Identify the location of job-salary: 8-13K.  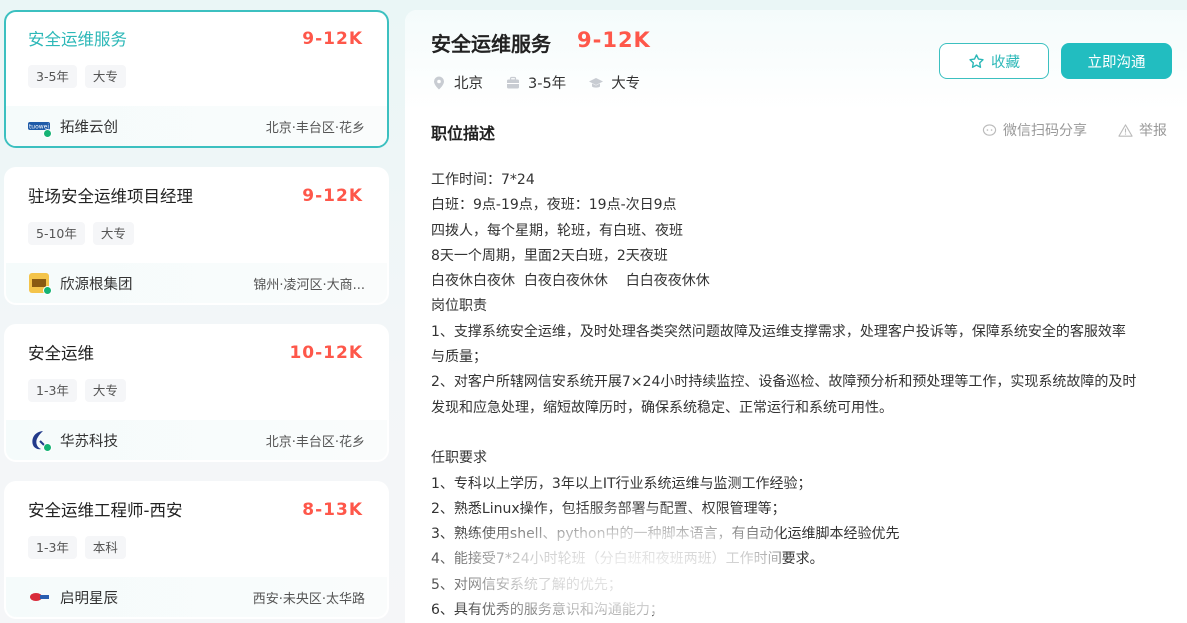
(332, 510).